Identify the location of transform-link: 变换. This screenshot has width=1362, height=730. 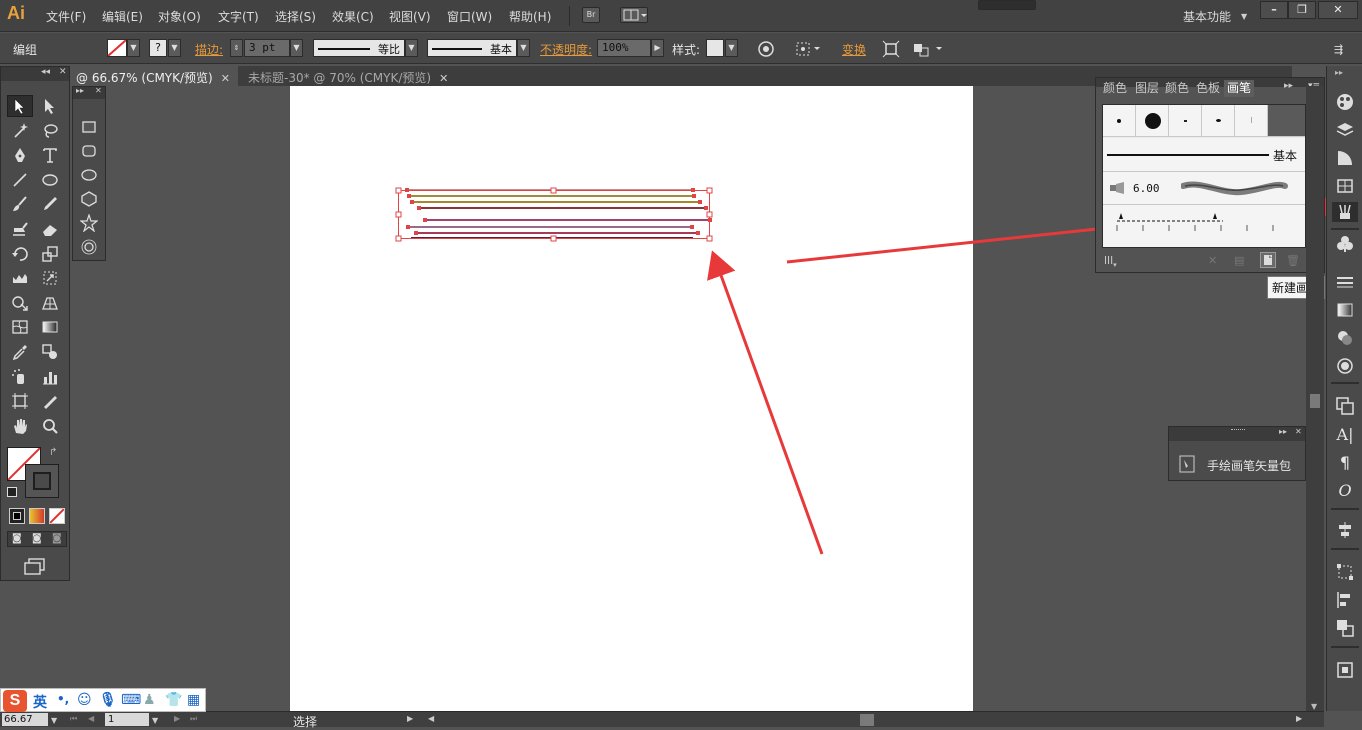
(854, 49).